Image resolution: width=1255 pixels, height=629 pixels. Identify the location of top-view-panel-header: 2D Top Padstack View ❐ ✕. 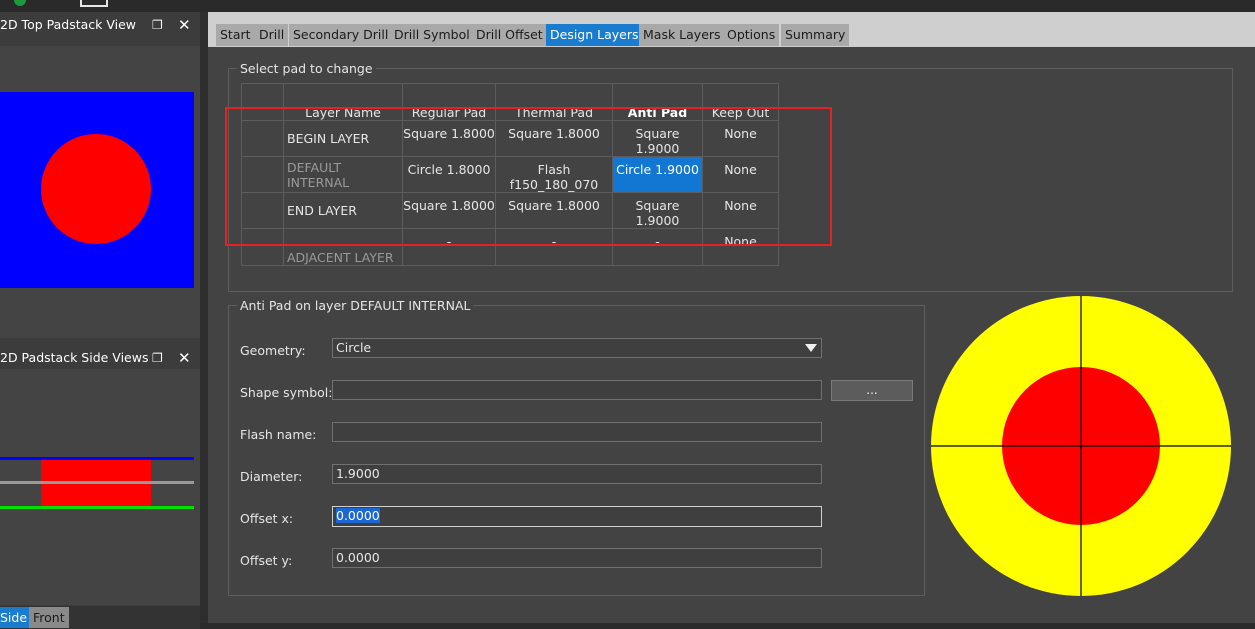
(100, 25).